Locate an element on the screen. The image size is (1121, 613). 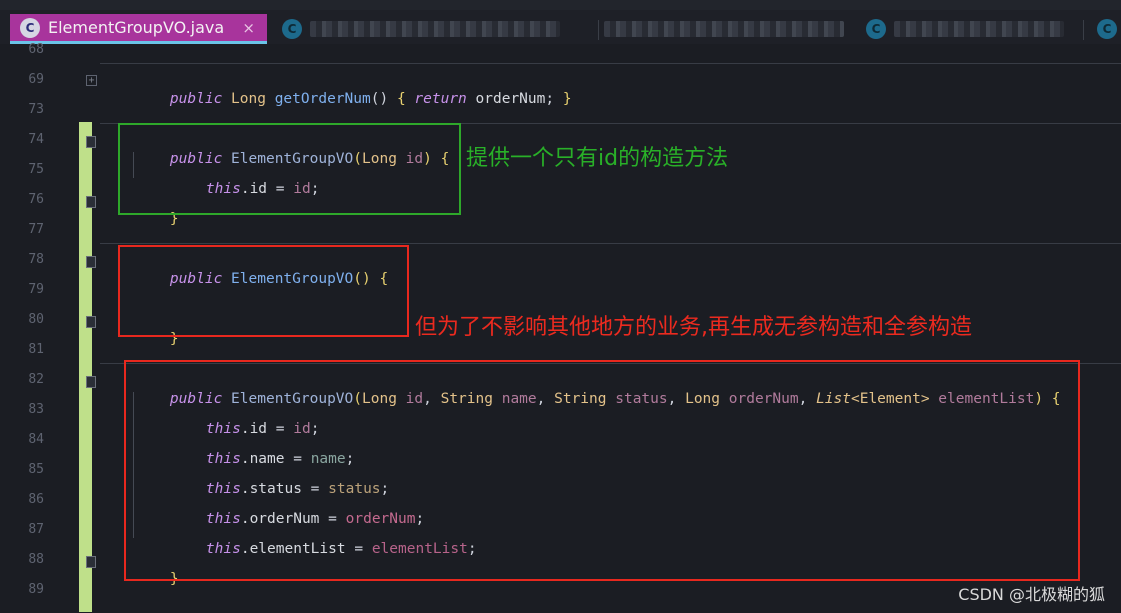
line-number: 86 is located at coordinates (36, 499).